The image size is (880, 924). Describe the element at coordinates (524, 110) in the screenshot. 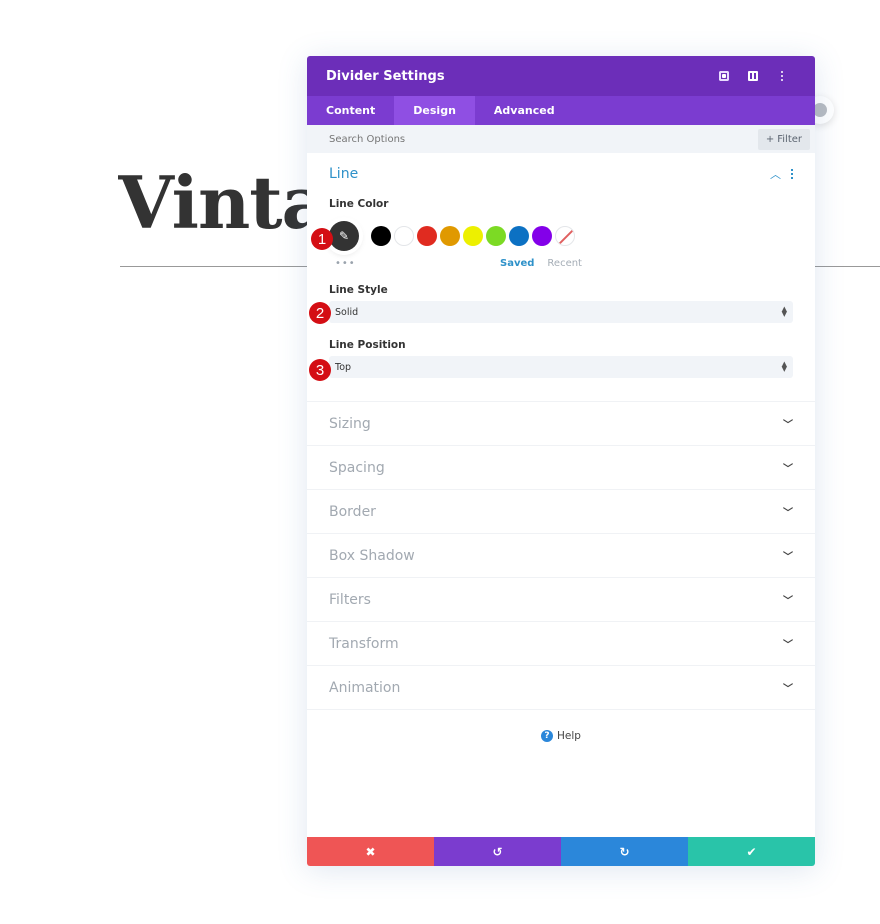

I see `tab-advanced: Advanced` at that location.